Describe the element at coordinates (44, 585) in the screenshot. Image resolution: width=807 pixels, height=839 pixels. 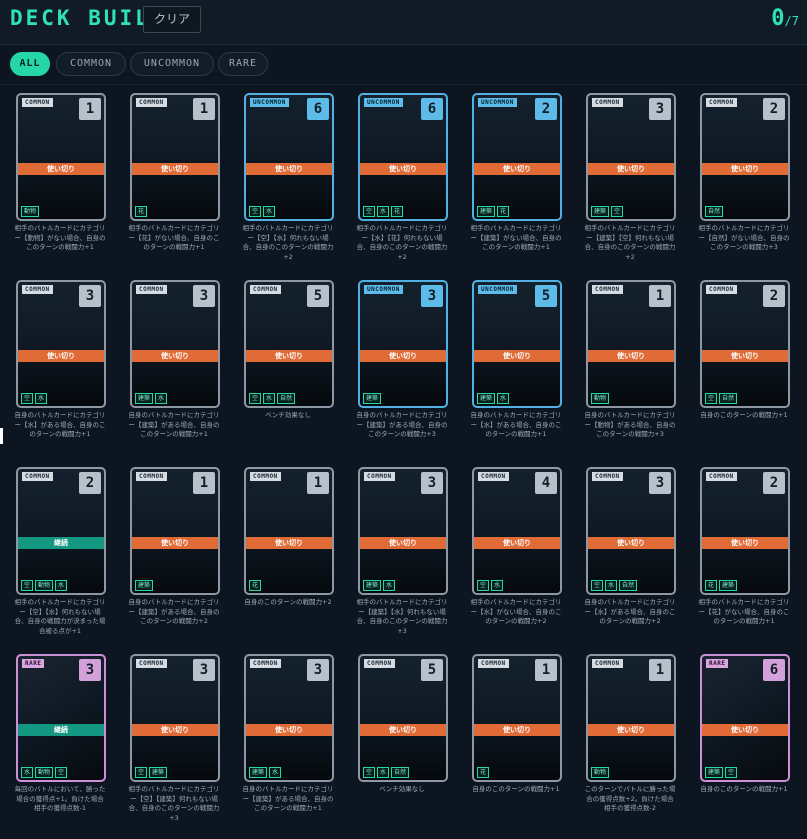
I see `category-tag: 動物` at that location.